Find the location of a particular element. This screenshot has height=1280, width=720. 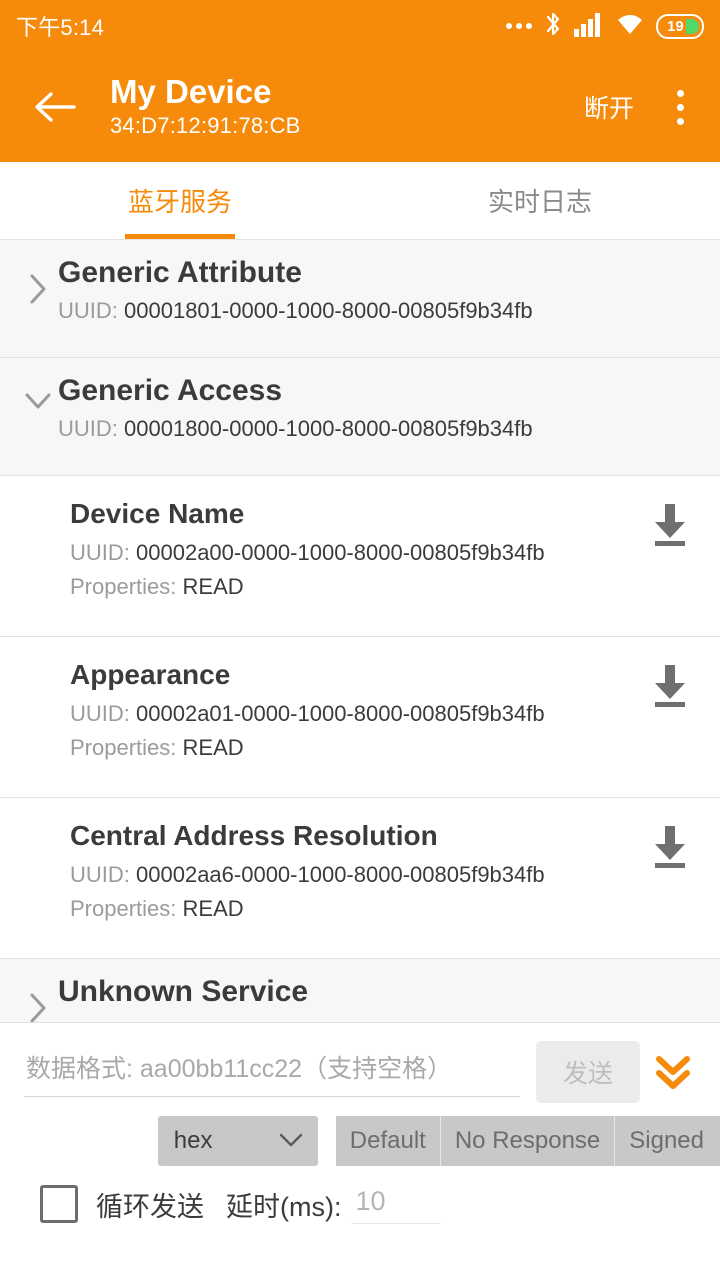

tab-realtime-log: 实时日志 is located at coordinates (540, 200).